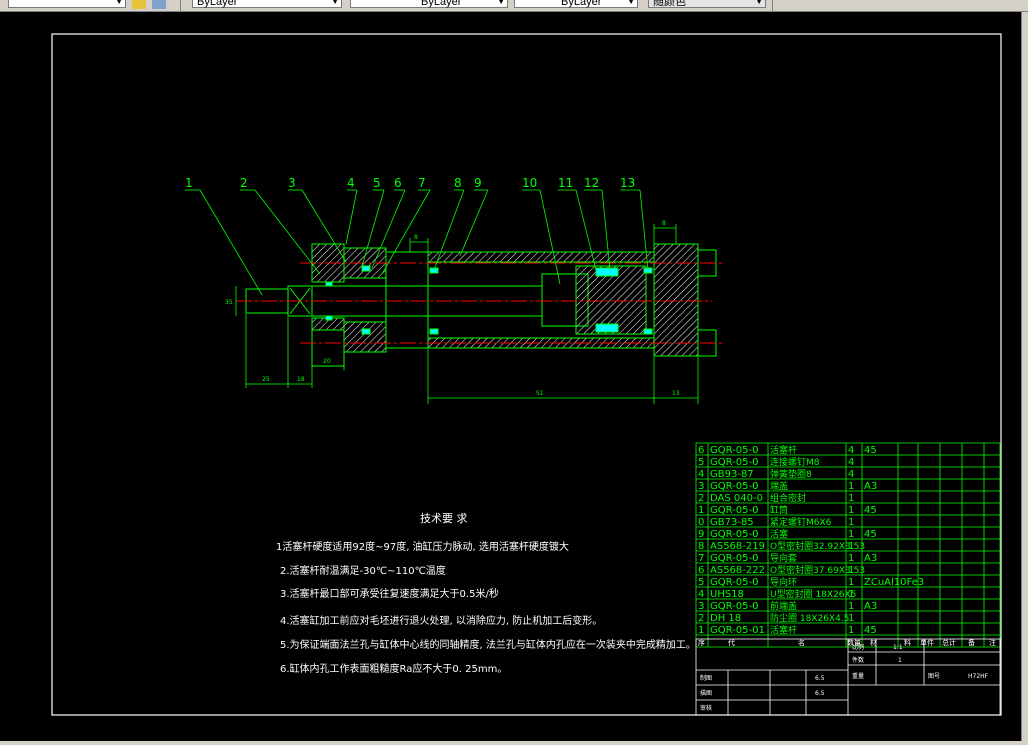 The image size is (1028, 745). What do you see at coordinates (429, 4) in the screenshot?
I see `linetype-dropdown: ByLayer ▼` at bounding box center [429, 4].